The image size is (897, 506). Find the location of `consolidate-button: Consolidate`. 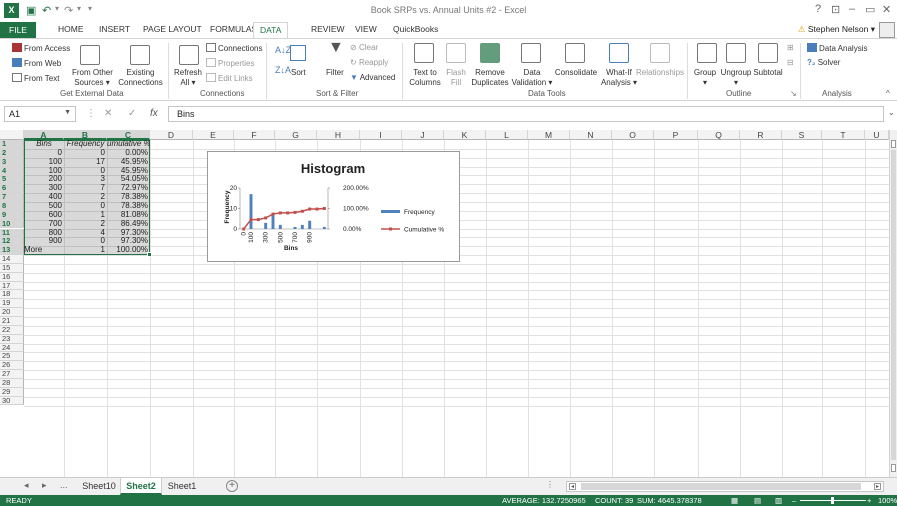

consolidate-button: Consolidate is located at coordinates (576, 73).